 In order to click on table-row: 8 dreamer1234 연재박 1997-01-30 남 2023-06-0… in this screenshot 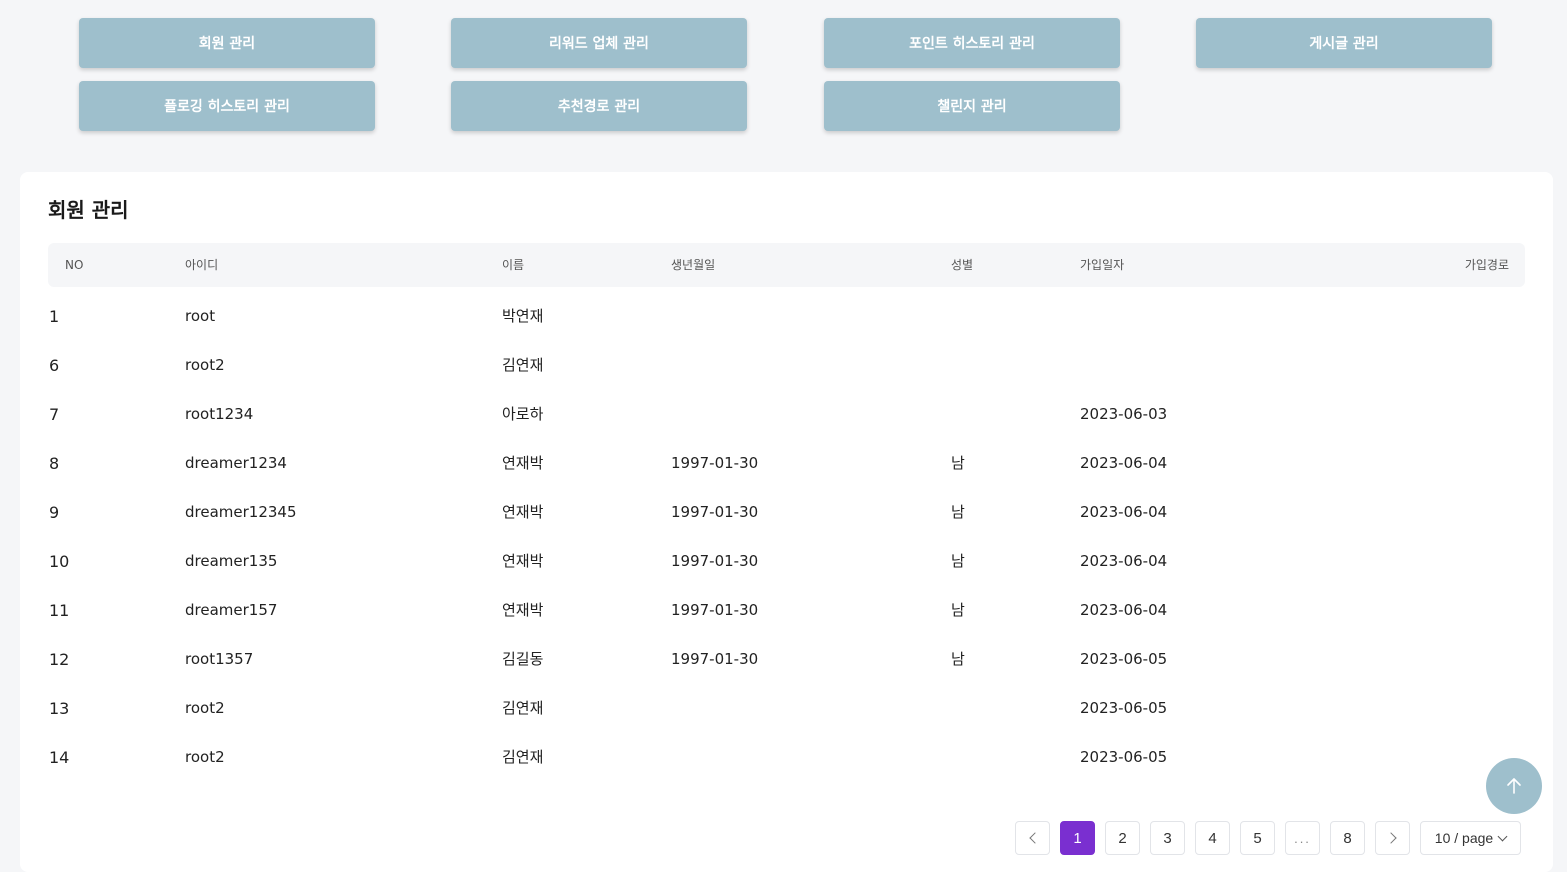, I will do `click(786, 463)`.